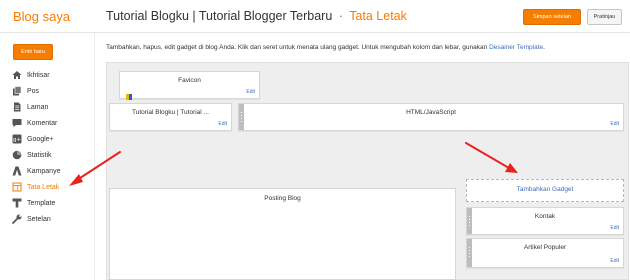  What do you see at coordinates (33, 52) in the screenshot?
I see `new-post-button: Entri baru` at bounding box center [33, 52].